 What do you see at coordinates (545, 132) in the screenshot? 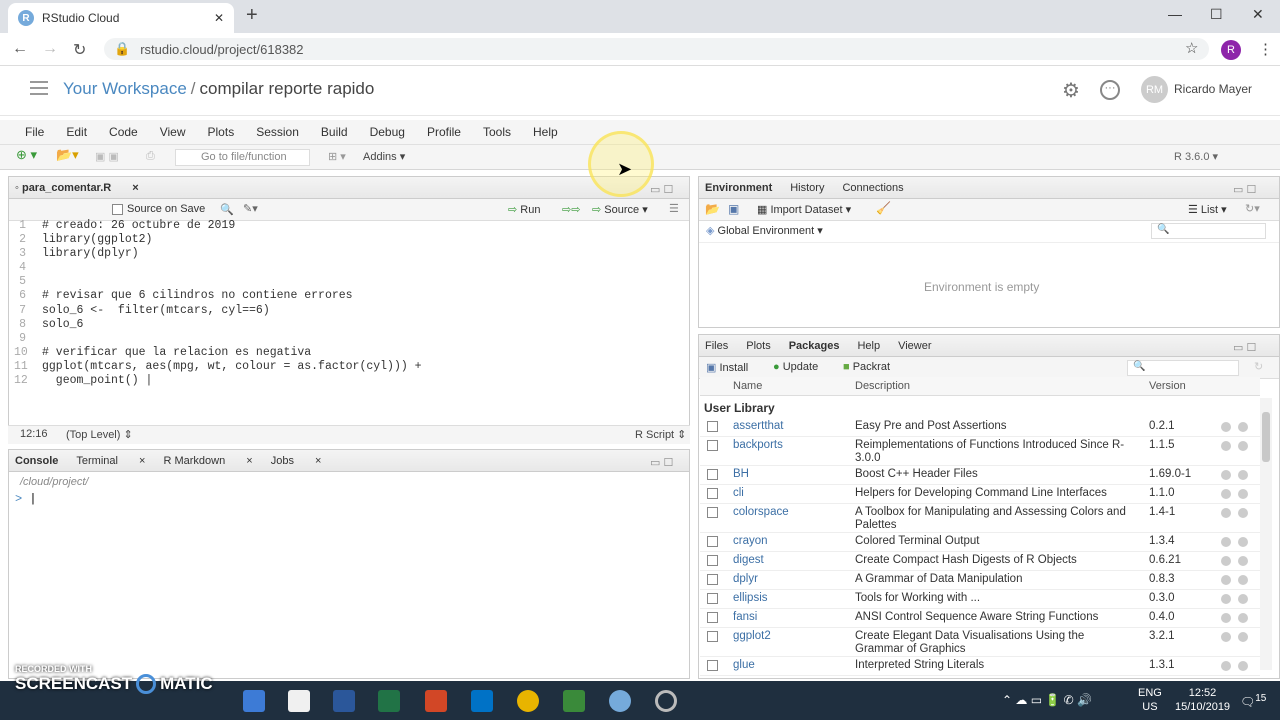
I see `menu-help: Help` at bounding box center [545, 132].